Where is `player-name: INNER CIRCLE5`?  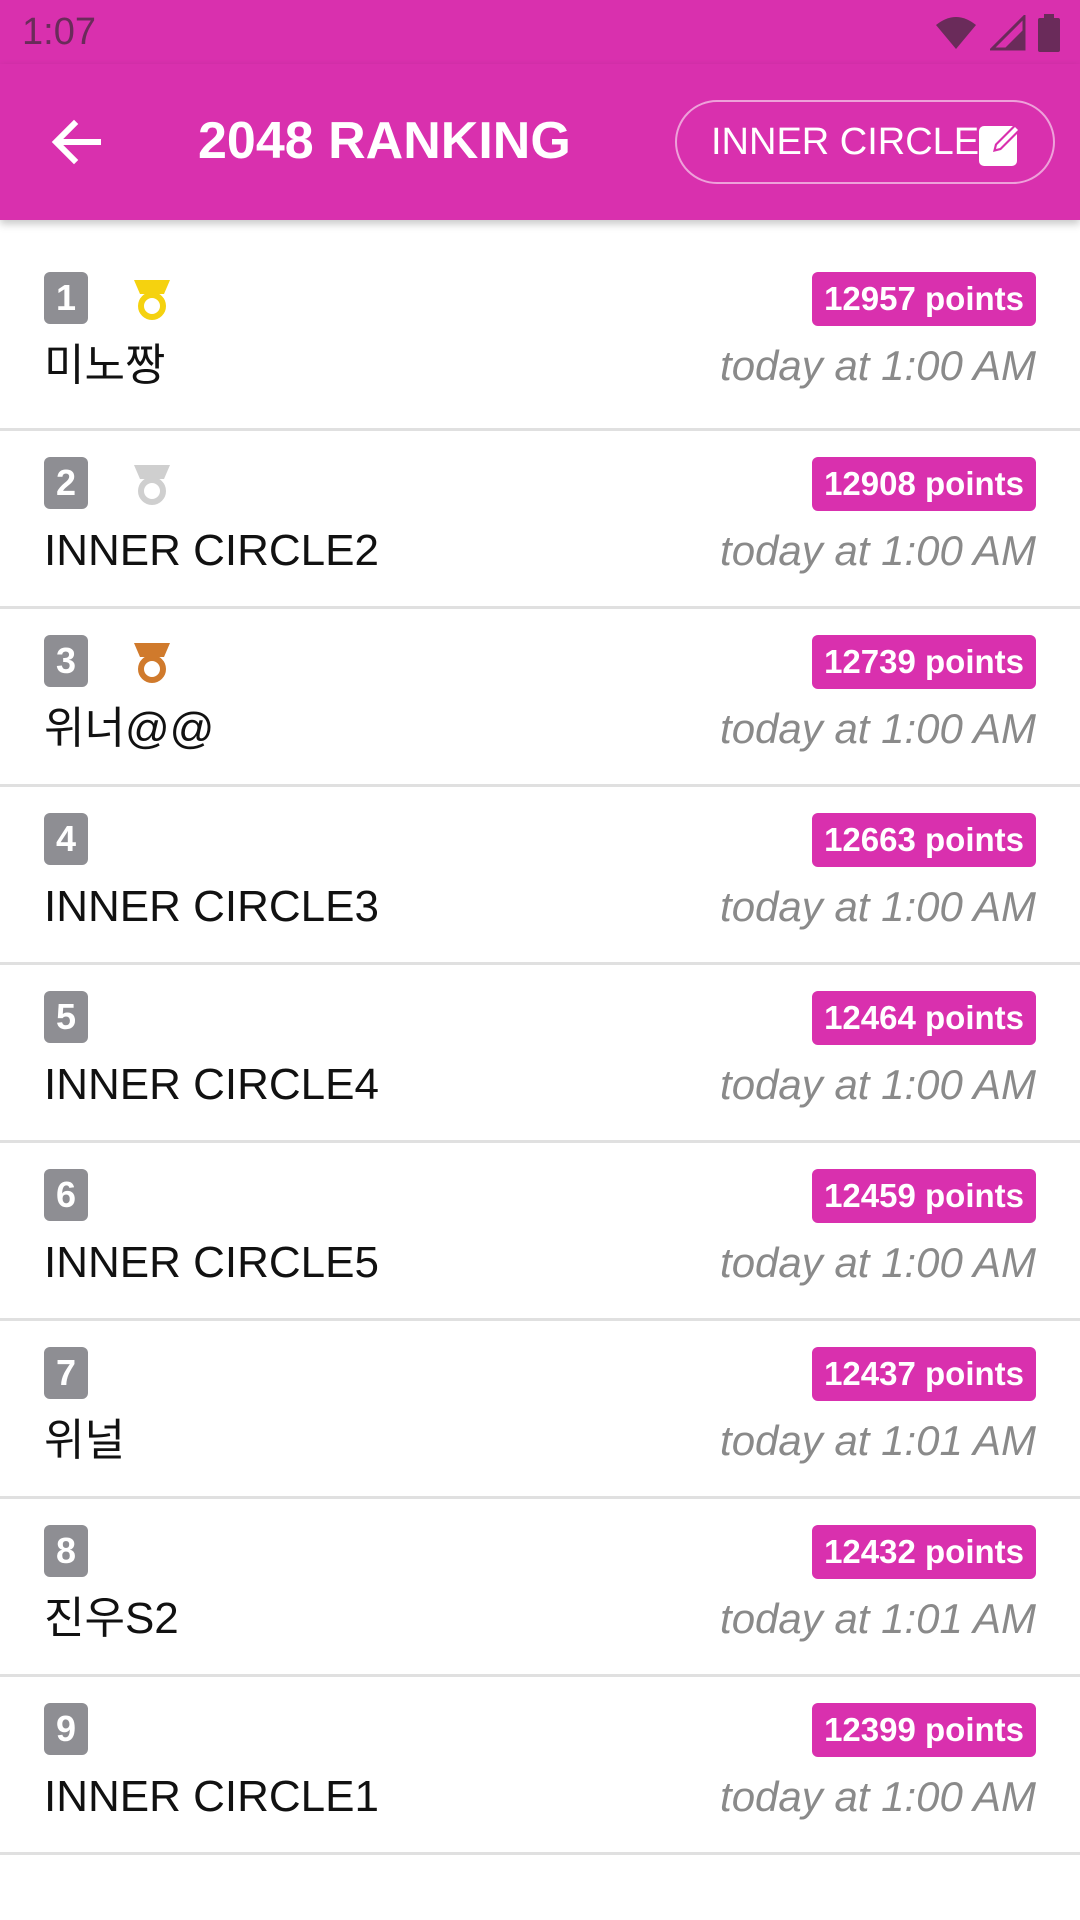 player-name: INNER CIRCLE5 is located at coordinates (211, 1262).